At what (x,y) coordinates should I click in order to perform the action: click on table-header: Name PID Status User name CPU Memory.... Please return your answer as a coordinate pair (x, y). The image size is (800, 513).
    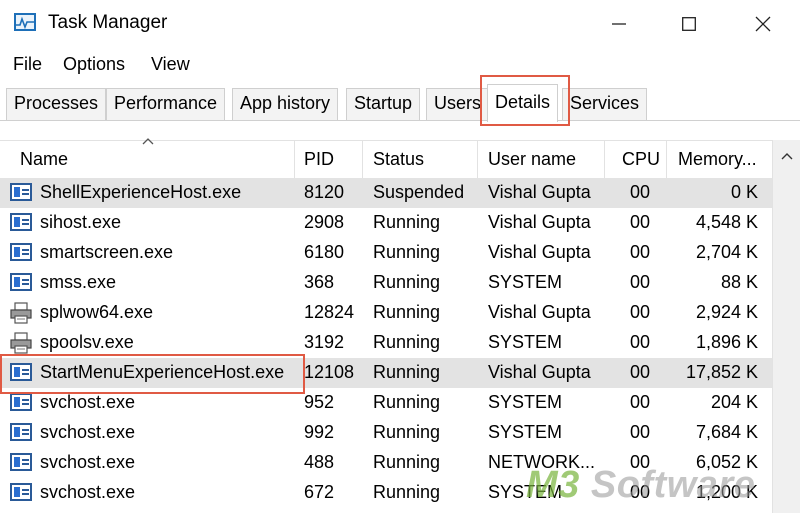
    Looking at the image, I should click on (386, 158).